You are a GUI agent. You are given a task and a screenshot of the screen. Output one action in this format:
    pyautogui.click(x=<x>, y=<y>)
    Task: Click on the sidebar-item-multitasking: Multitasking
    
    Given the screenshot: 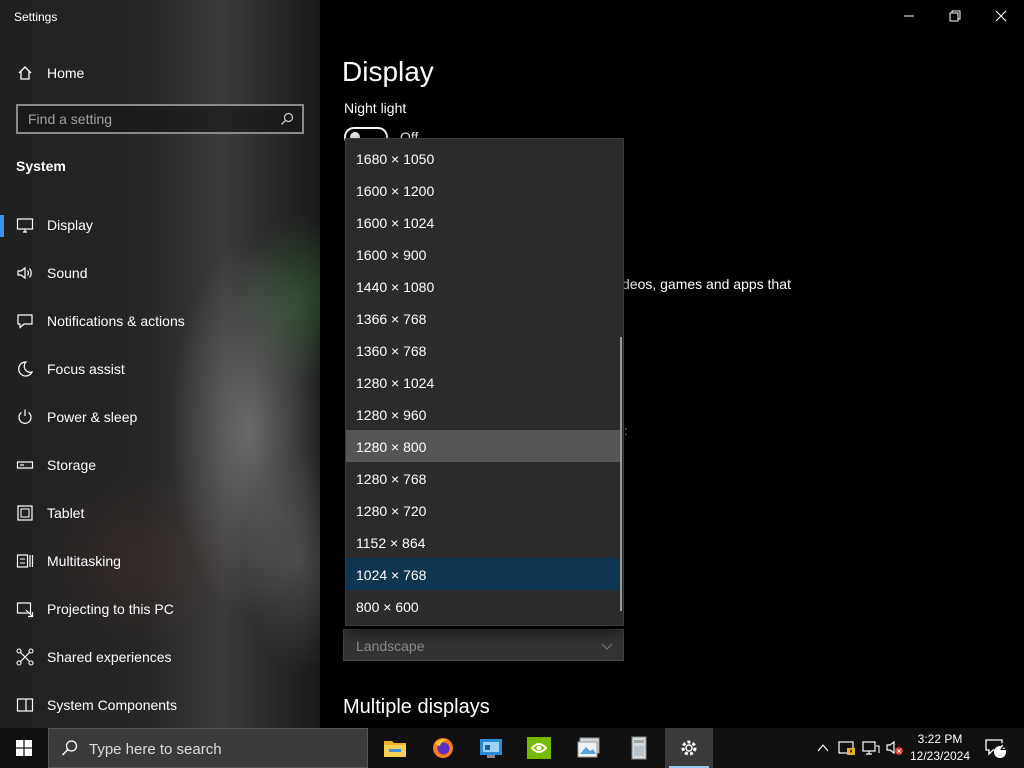 What is the action you would take?
    pyautogui.click(x=160, y=561)
    